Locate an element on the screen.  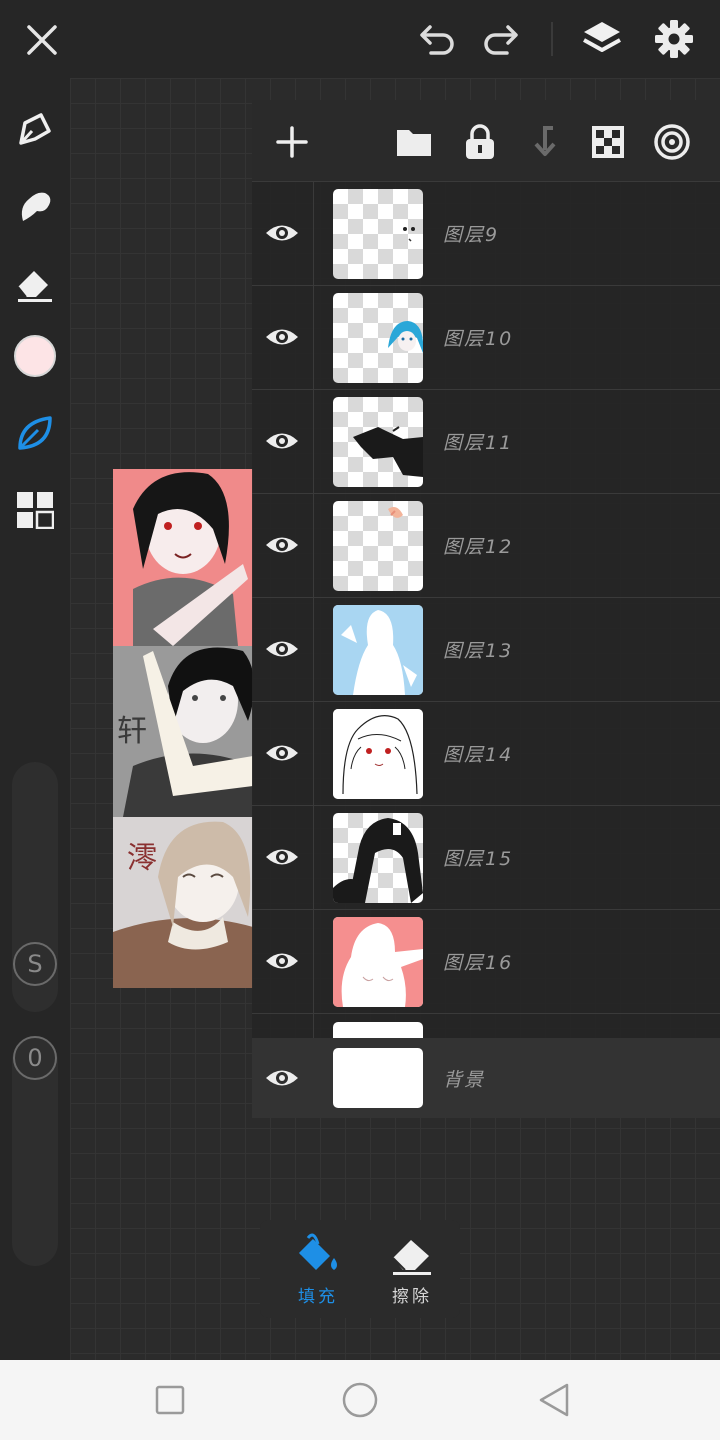
layer-row: 图层13 is located at coordinates (486, 650).